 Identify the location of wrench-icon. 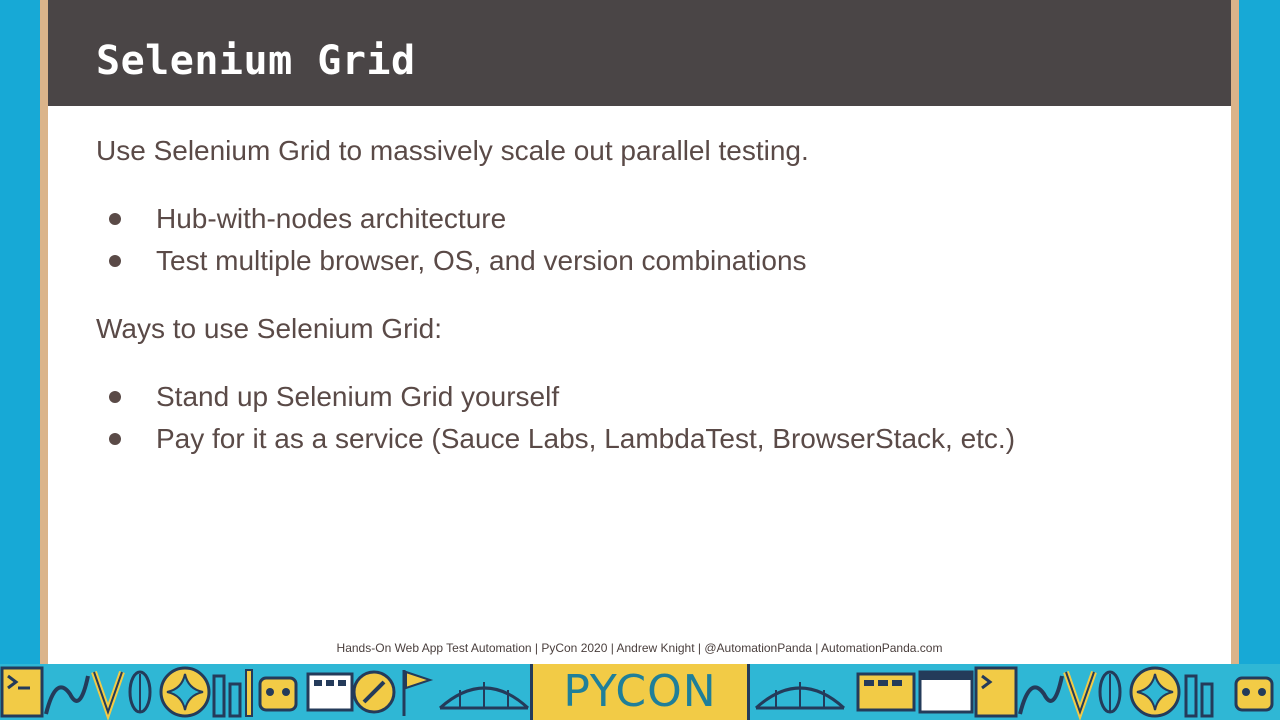
(374, 692).